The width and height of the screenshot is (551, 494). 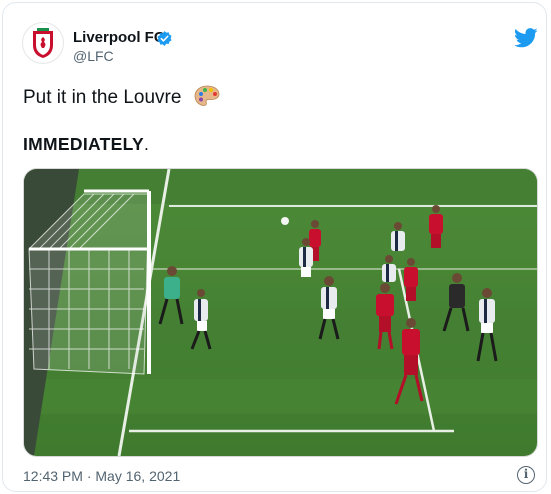 What do you see at coordinates (146, 144) in the screenshot?
I see `tweet-text-punct: .` at bounding box center [146, 144].